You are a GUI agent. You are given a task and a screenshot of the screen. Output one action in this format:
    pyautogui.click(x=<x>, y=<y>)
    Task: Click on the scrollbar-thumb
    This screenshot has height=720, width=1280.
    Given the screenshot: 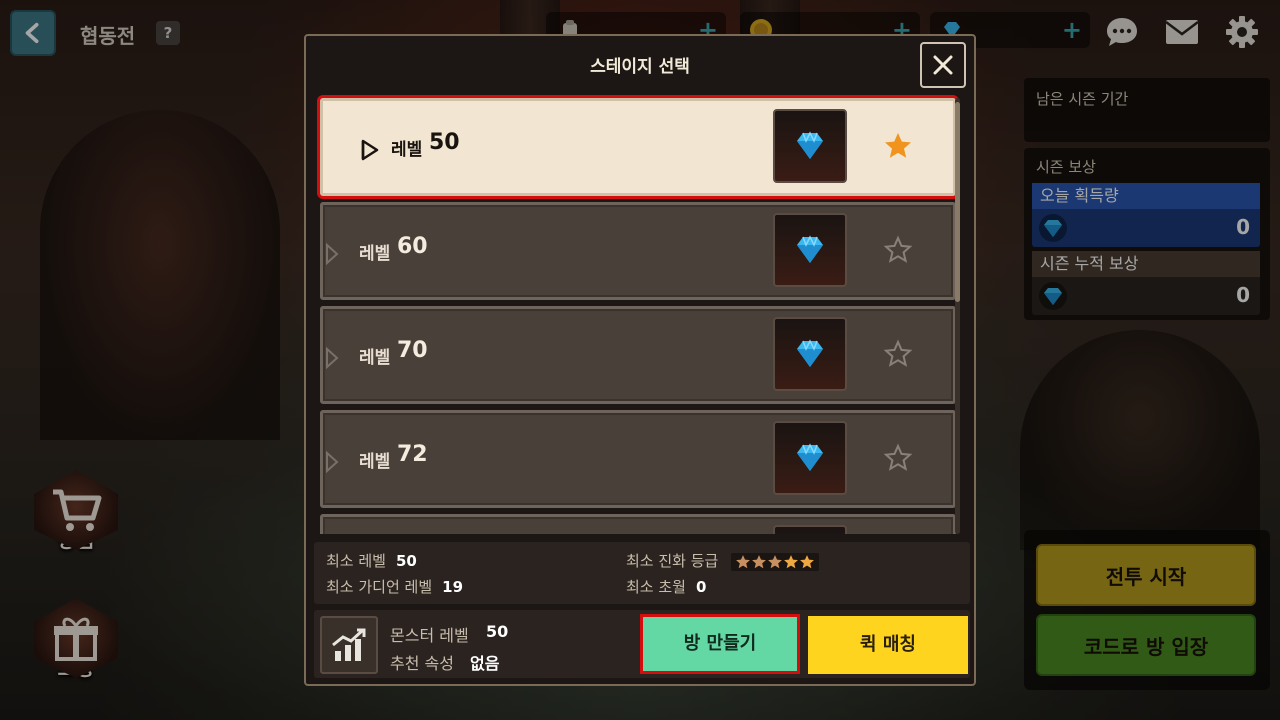 What is the action you would take?
    pyautogui.click(x=957, y=202)
    